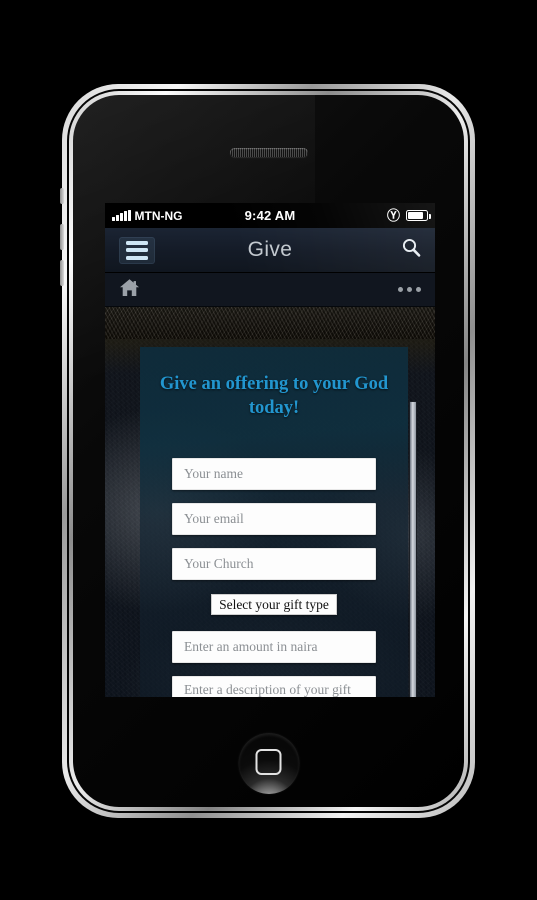  What do you see at coordinates (274, 396) in the screenshot?
I see `form-heading: Give an offering to your God today!` at bounding box center [274, 396].